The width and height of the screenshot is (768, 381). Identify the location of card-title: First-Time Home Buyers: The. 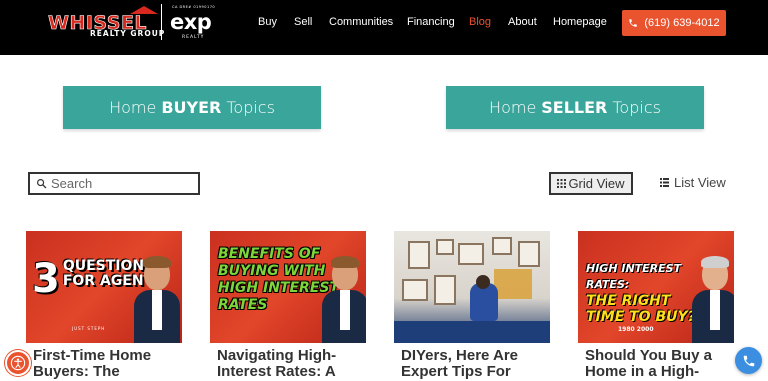
(107, 364).